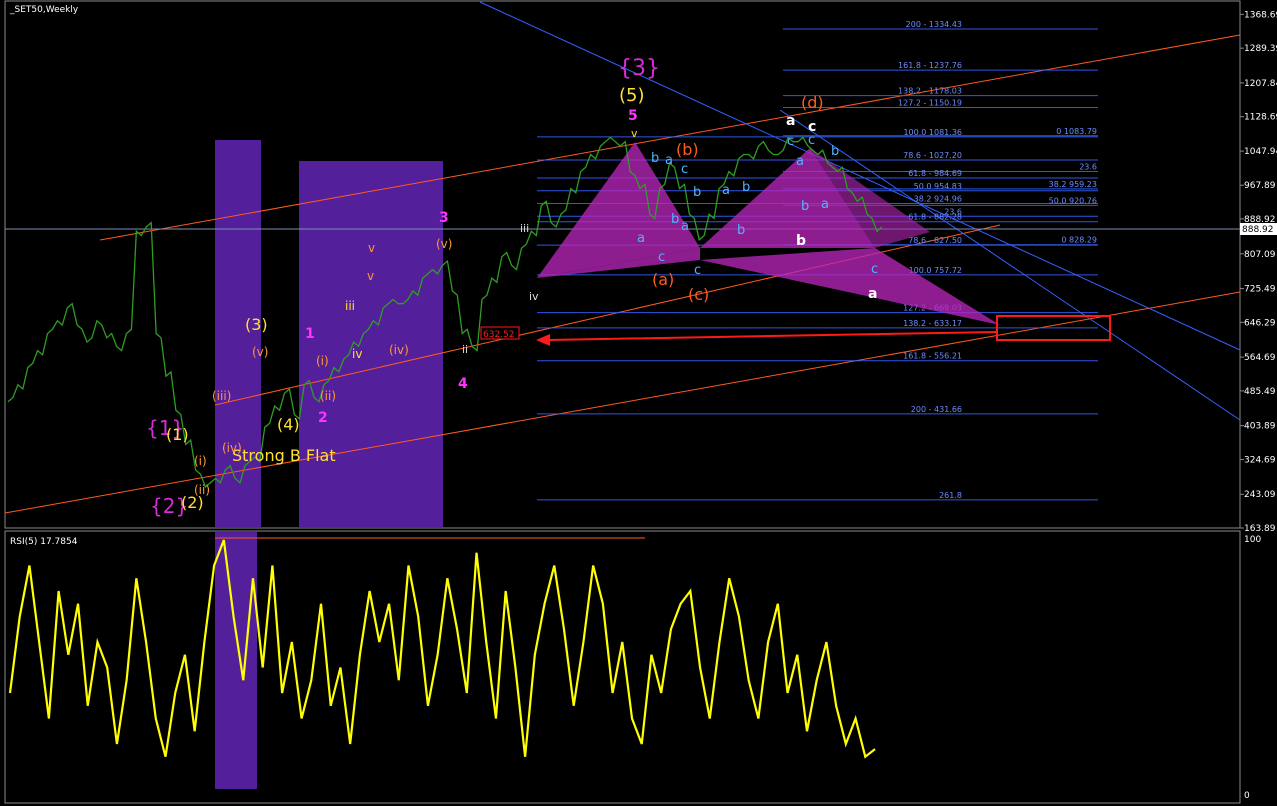 This screenshot has width=1277, height=806. What do you see at coordinates (934, 24) in the screenshot?
I see `fib-label: 200 - 1334.43` at bounding box center [934, 24].